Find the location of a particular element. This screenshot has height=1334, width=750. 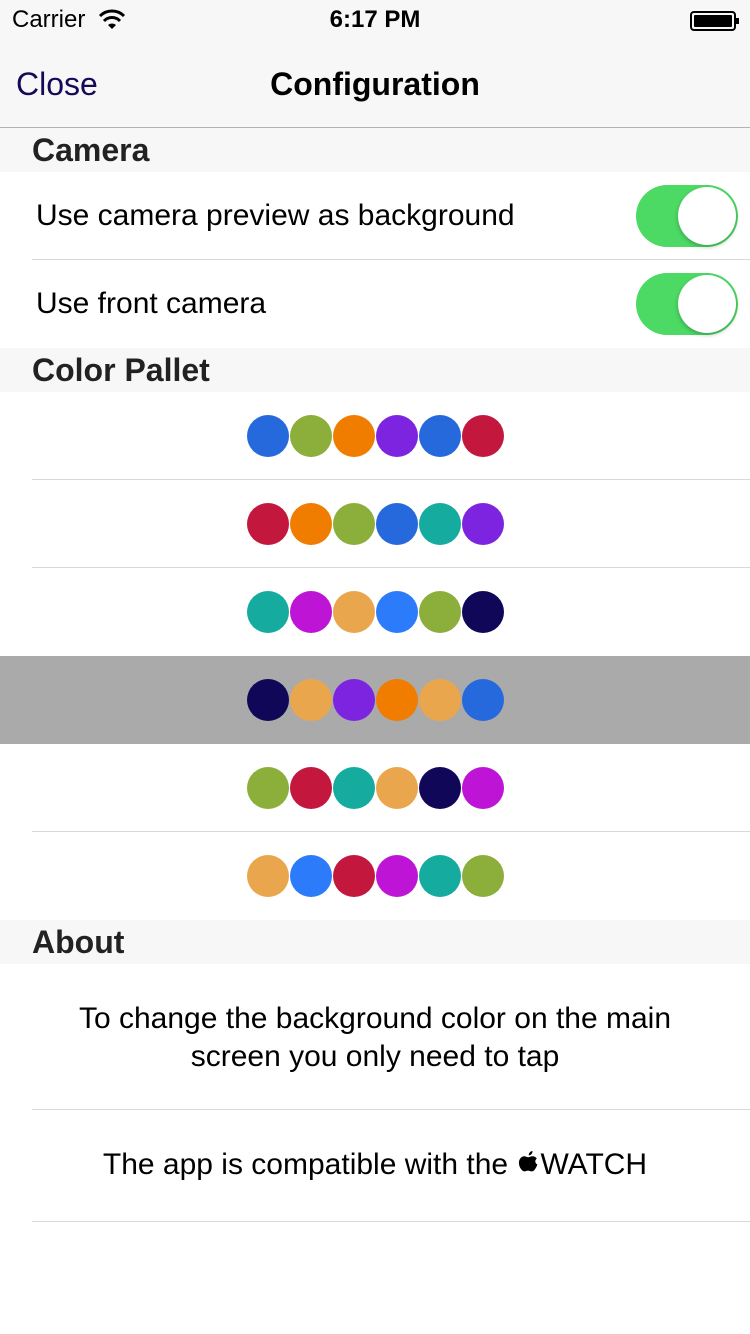

watch-compatibility-prefix: The app is compatible with the is located at coordinates (309, 1164).